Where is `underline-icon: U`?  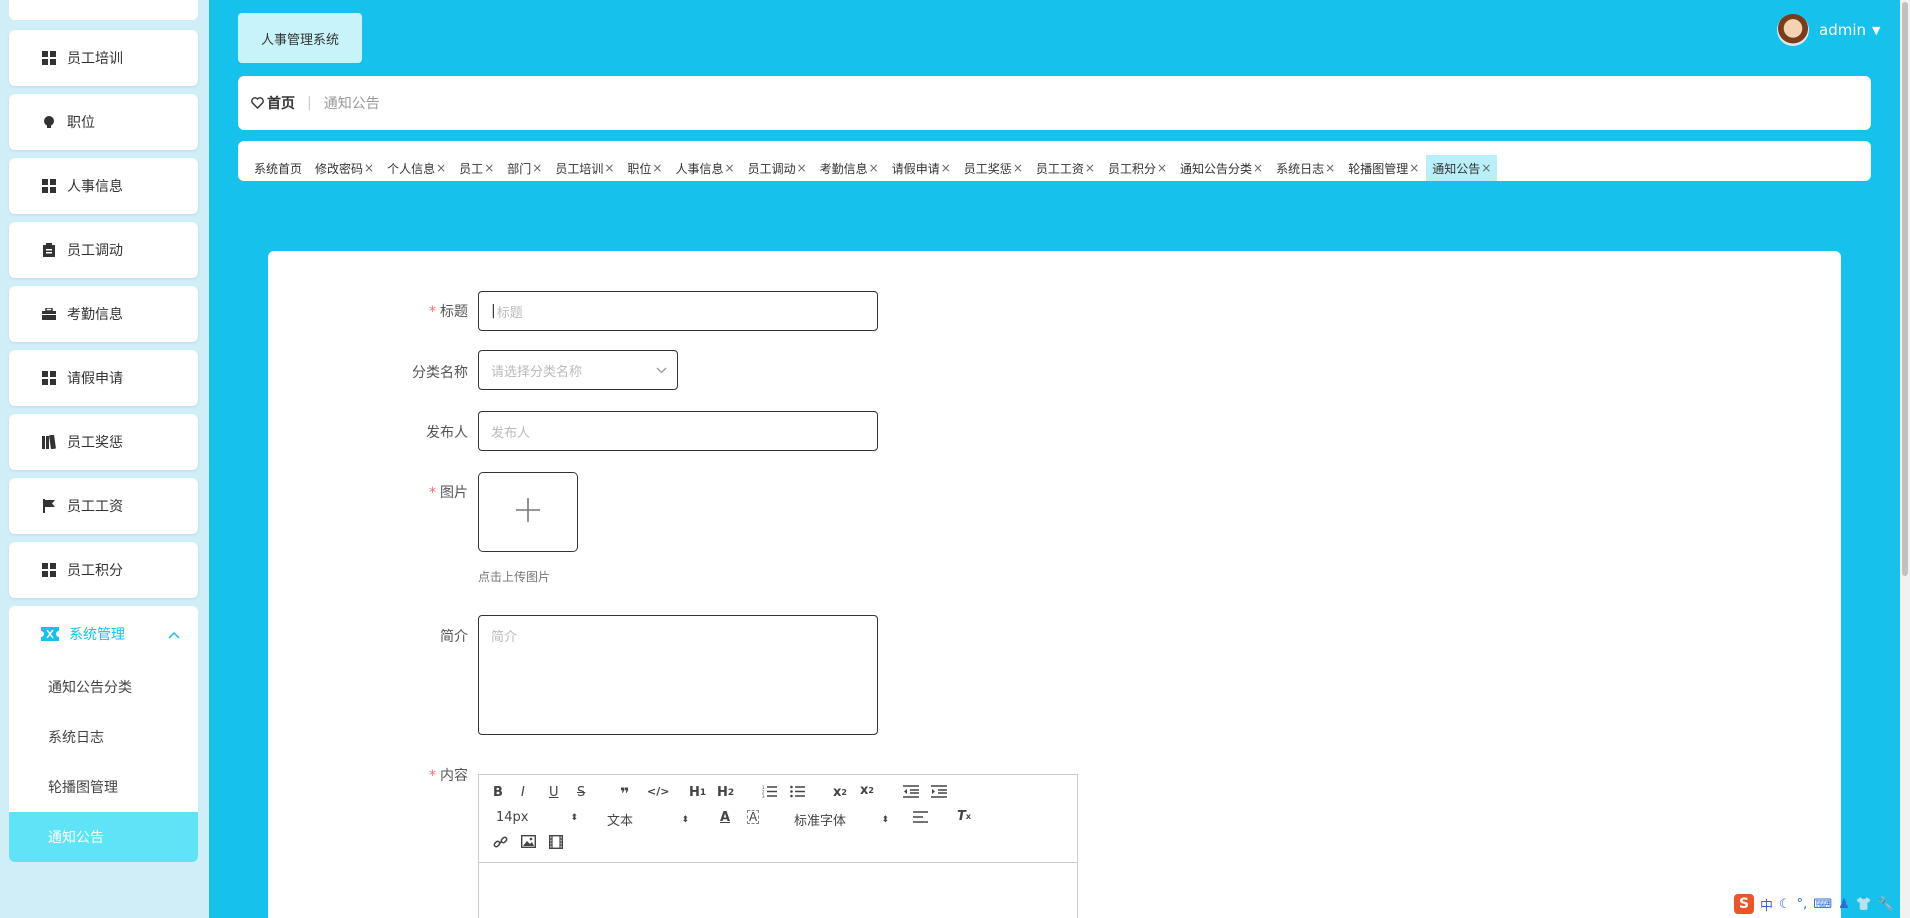 underline-icon: U is located at coordinates (554, 792).